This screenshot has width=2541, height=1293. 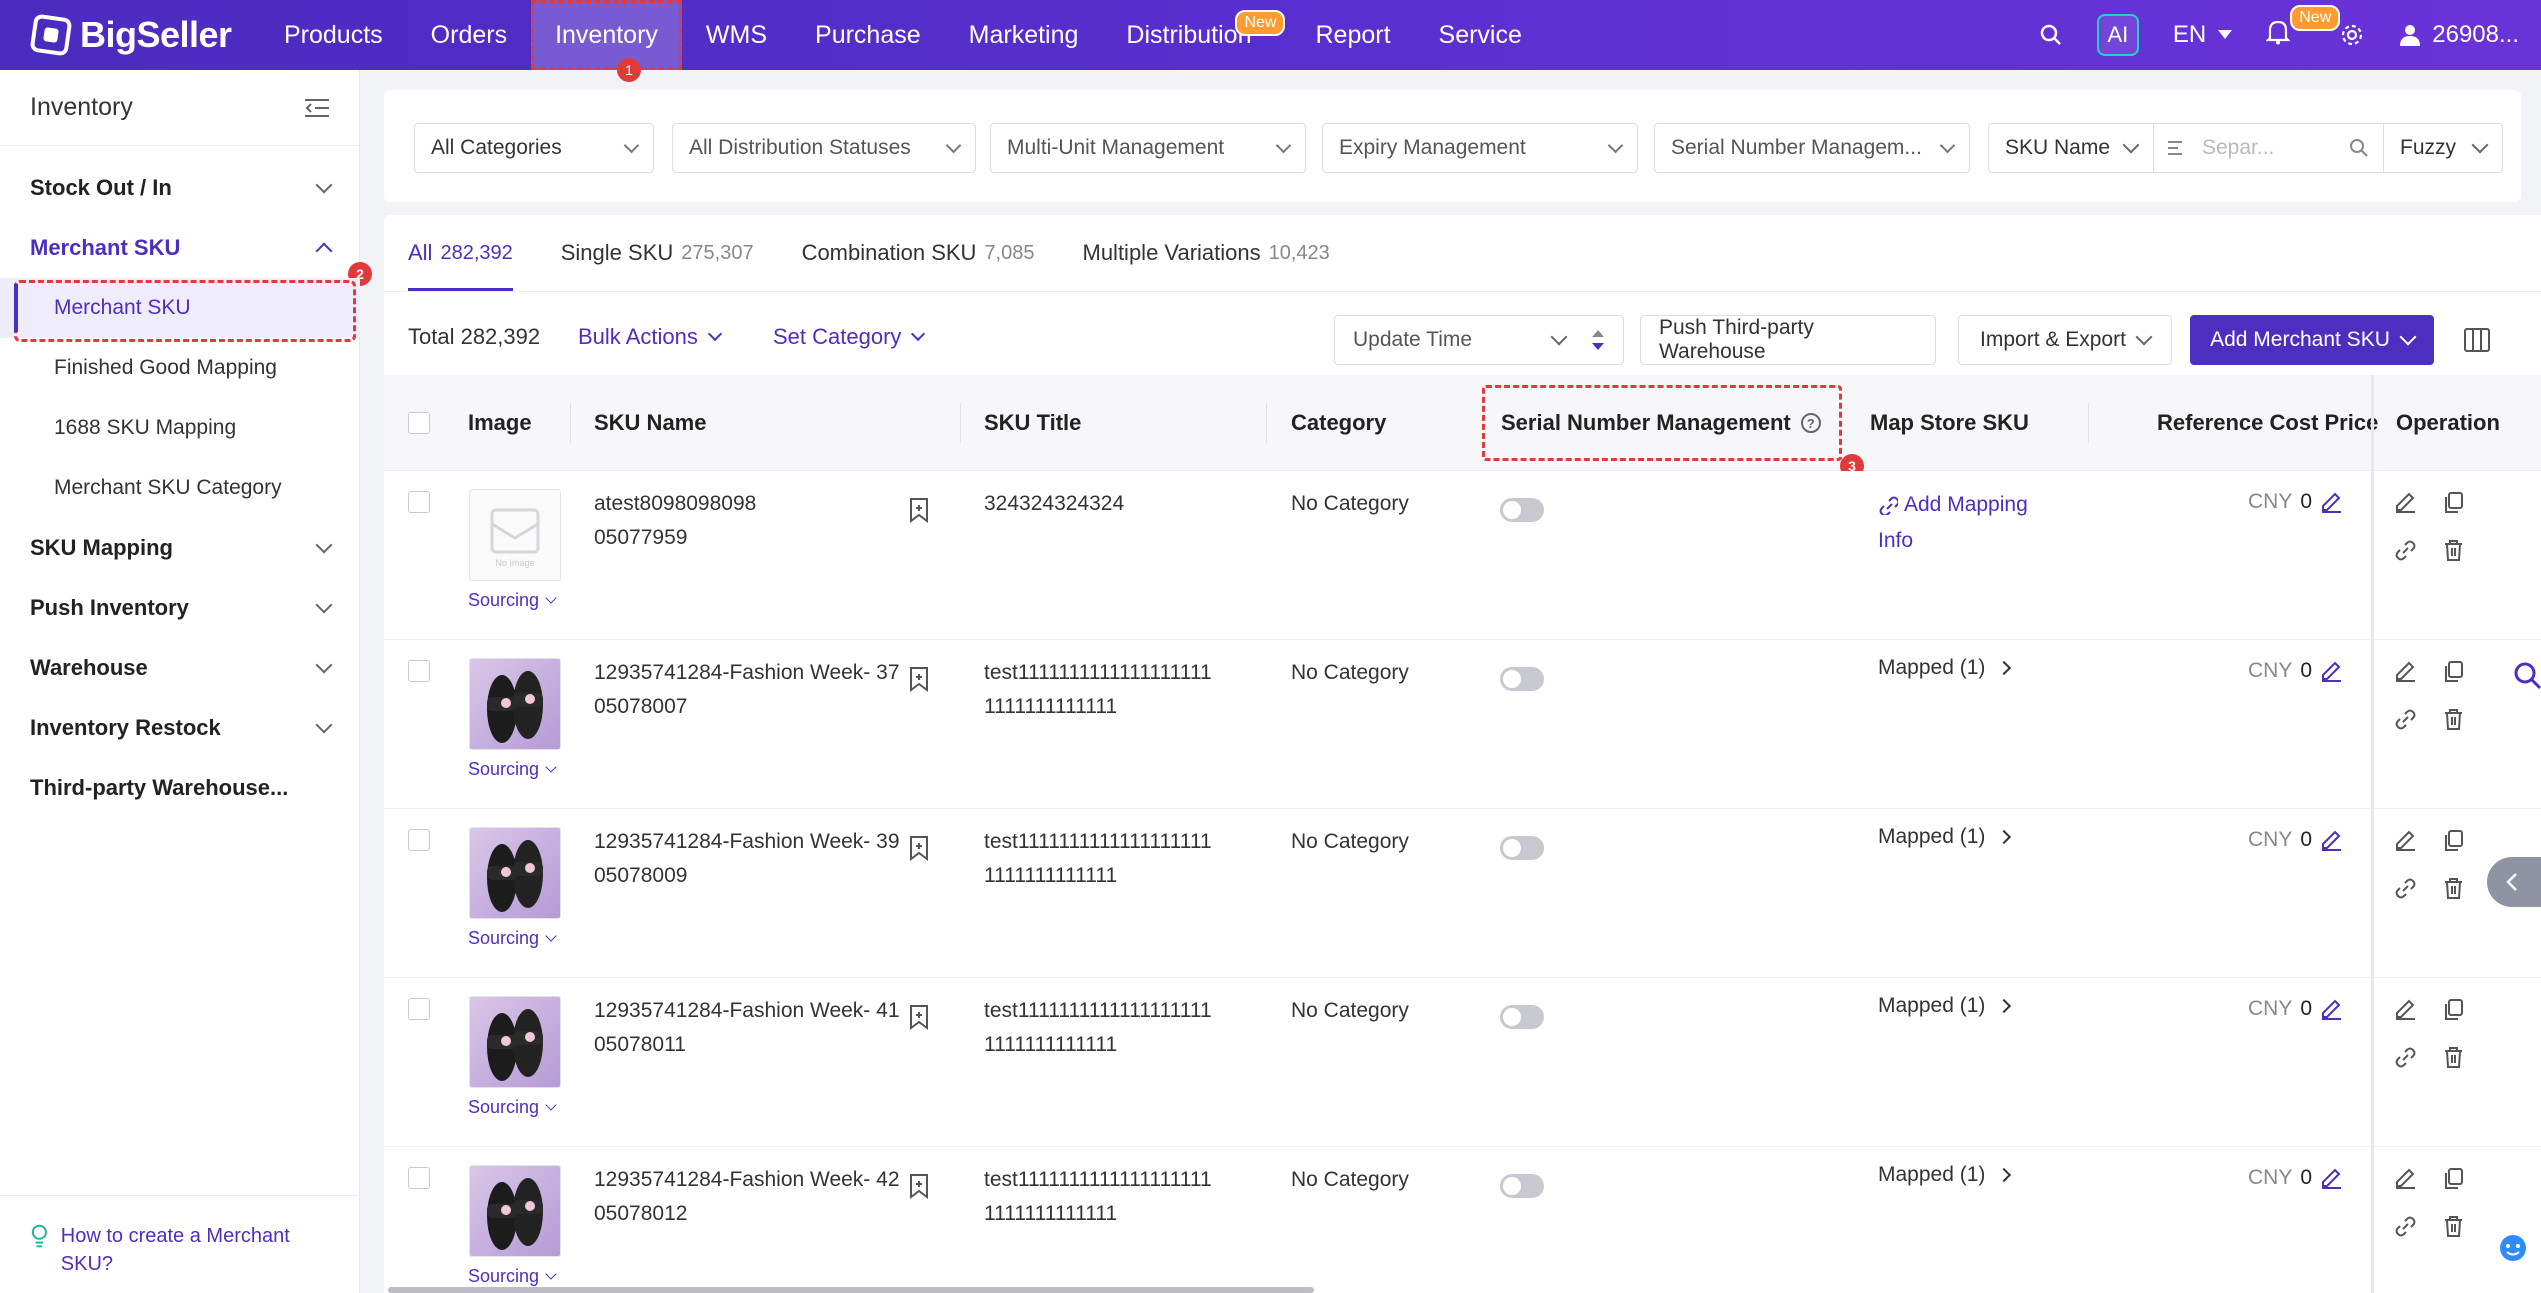 What do you see at coordinates (130, 35) in the screenshot?
I see `bigseller-logo: BigSeller` at bounding box center [130, 35].